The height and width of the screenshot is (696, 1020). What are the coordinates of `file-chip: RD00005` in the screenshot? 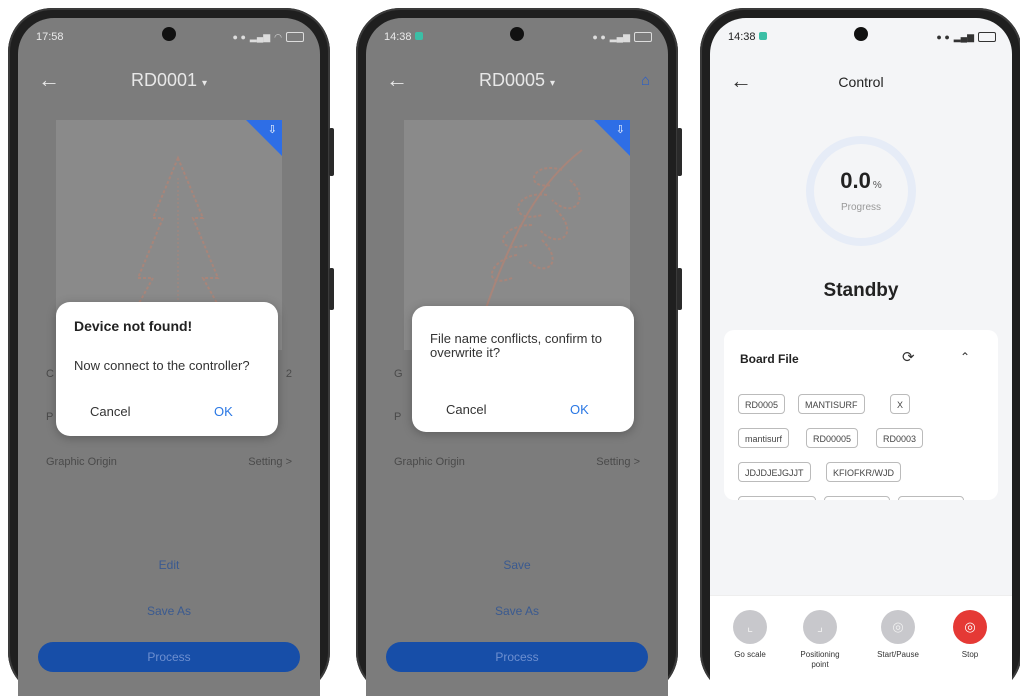 It's located at (832, 438).